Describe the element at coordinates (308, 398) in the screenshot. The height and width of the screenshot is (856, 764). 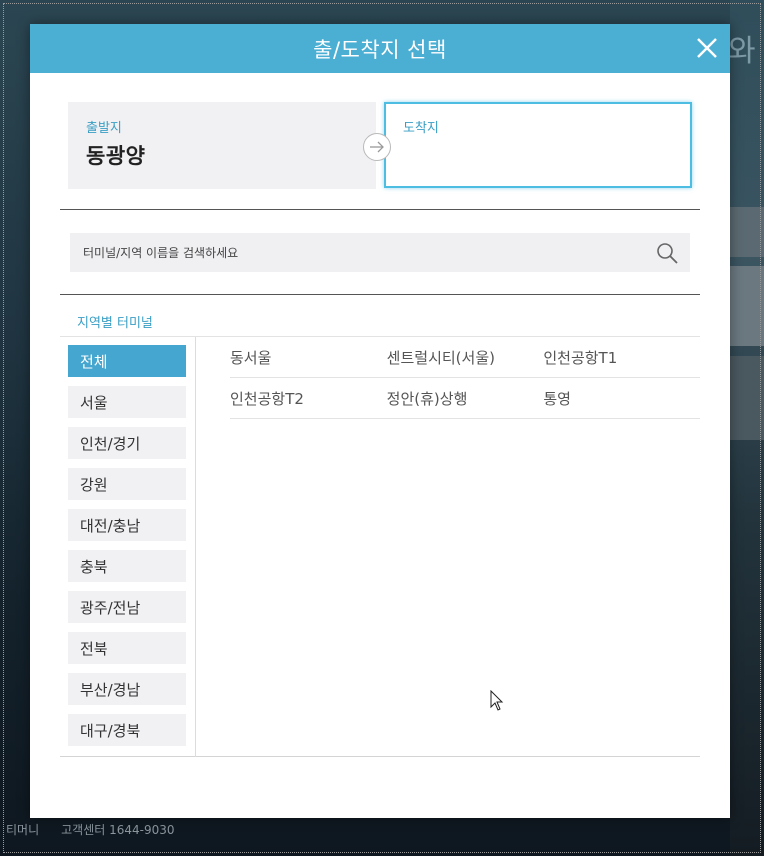
I see `terminal-item: 인천공항T2` at that location.